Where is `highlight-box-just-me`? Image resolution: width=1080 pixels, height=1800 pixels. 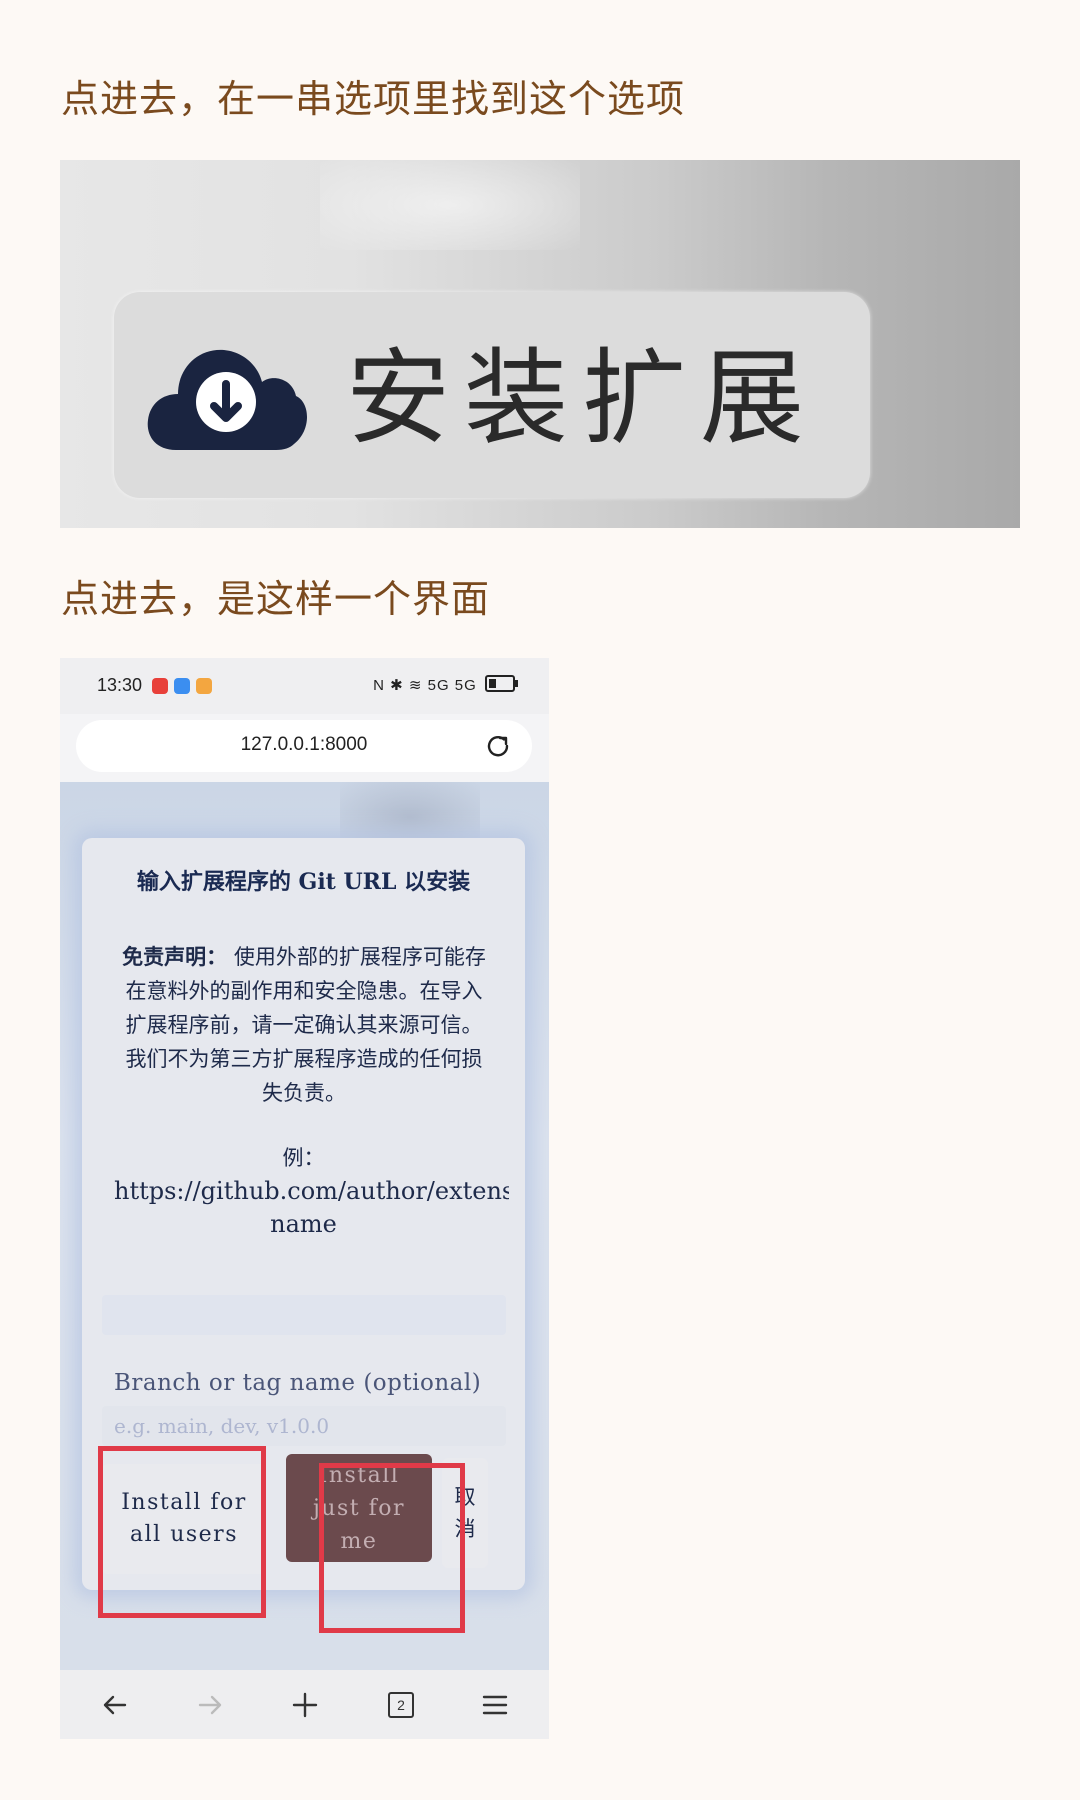 highlight-box-just-me is located at coordinates (392, 1548).